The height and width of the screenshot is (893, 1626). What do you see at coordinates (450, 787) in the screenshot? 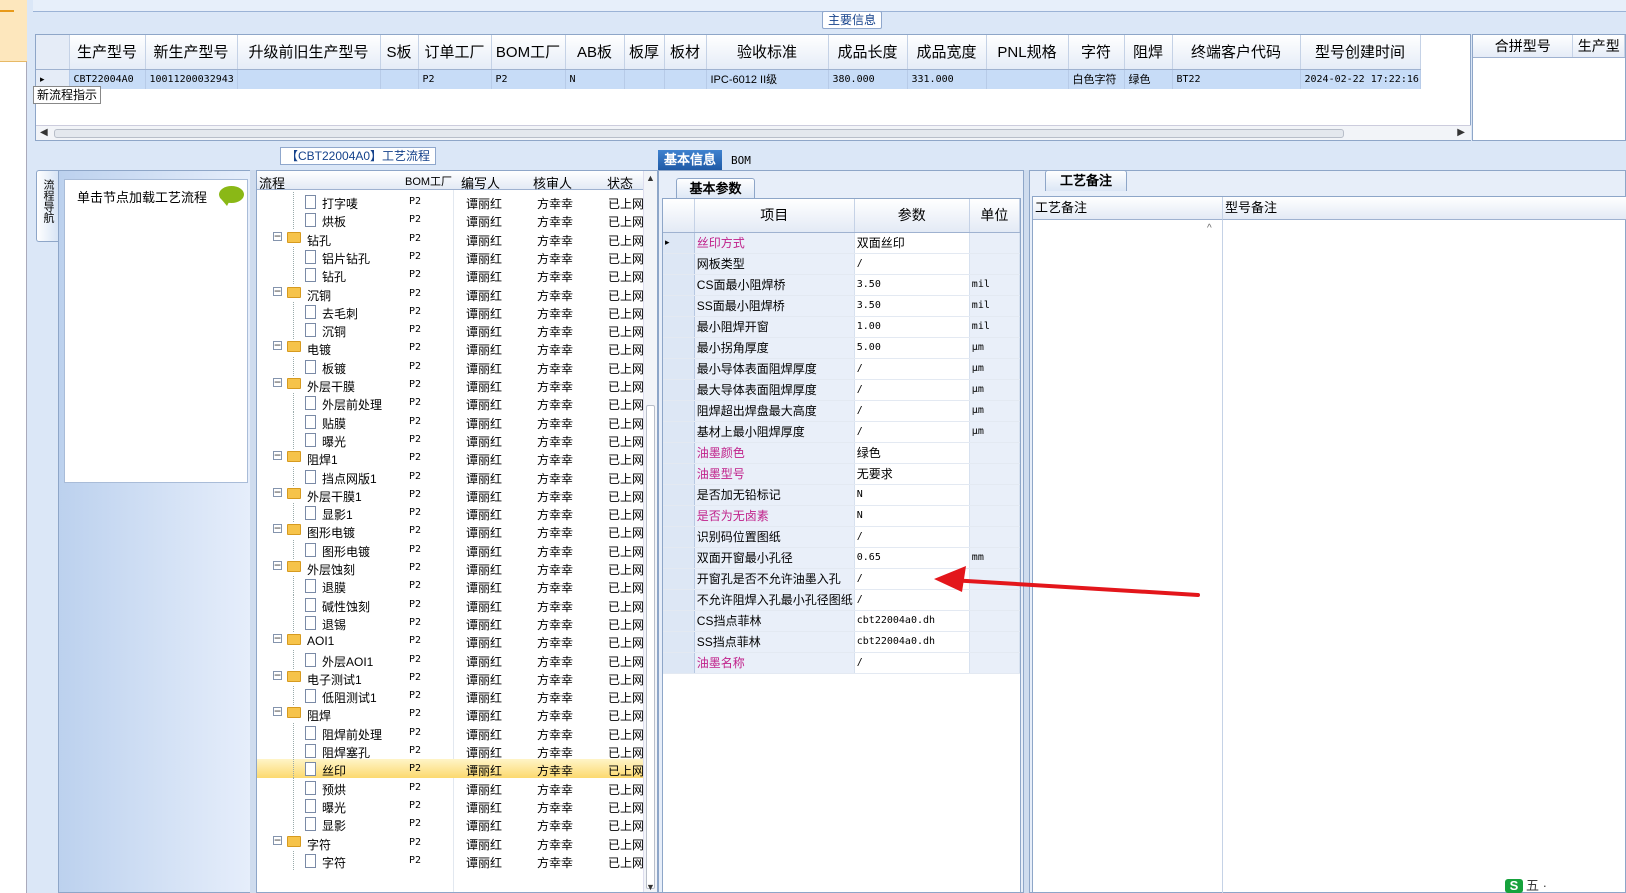
I see `tree-row: 预烘 P2 谭丽红 方幸幸 已上网` at bounding box center [450, 787].